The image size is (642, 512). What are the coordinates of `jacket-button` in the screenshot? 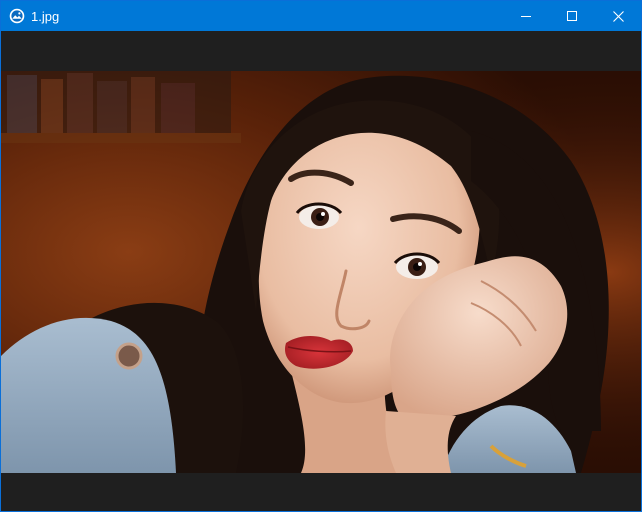 It's located at (129, 356).